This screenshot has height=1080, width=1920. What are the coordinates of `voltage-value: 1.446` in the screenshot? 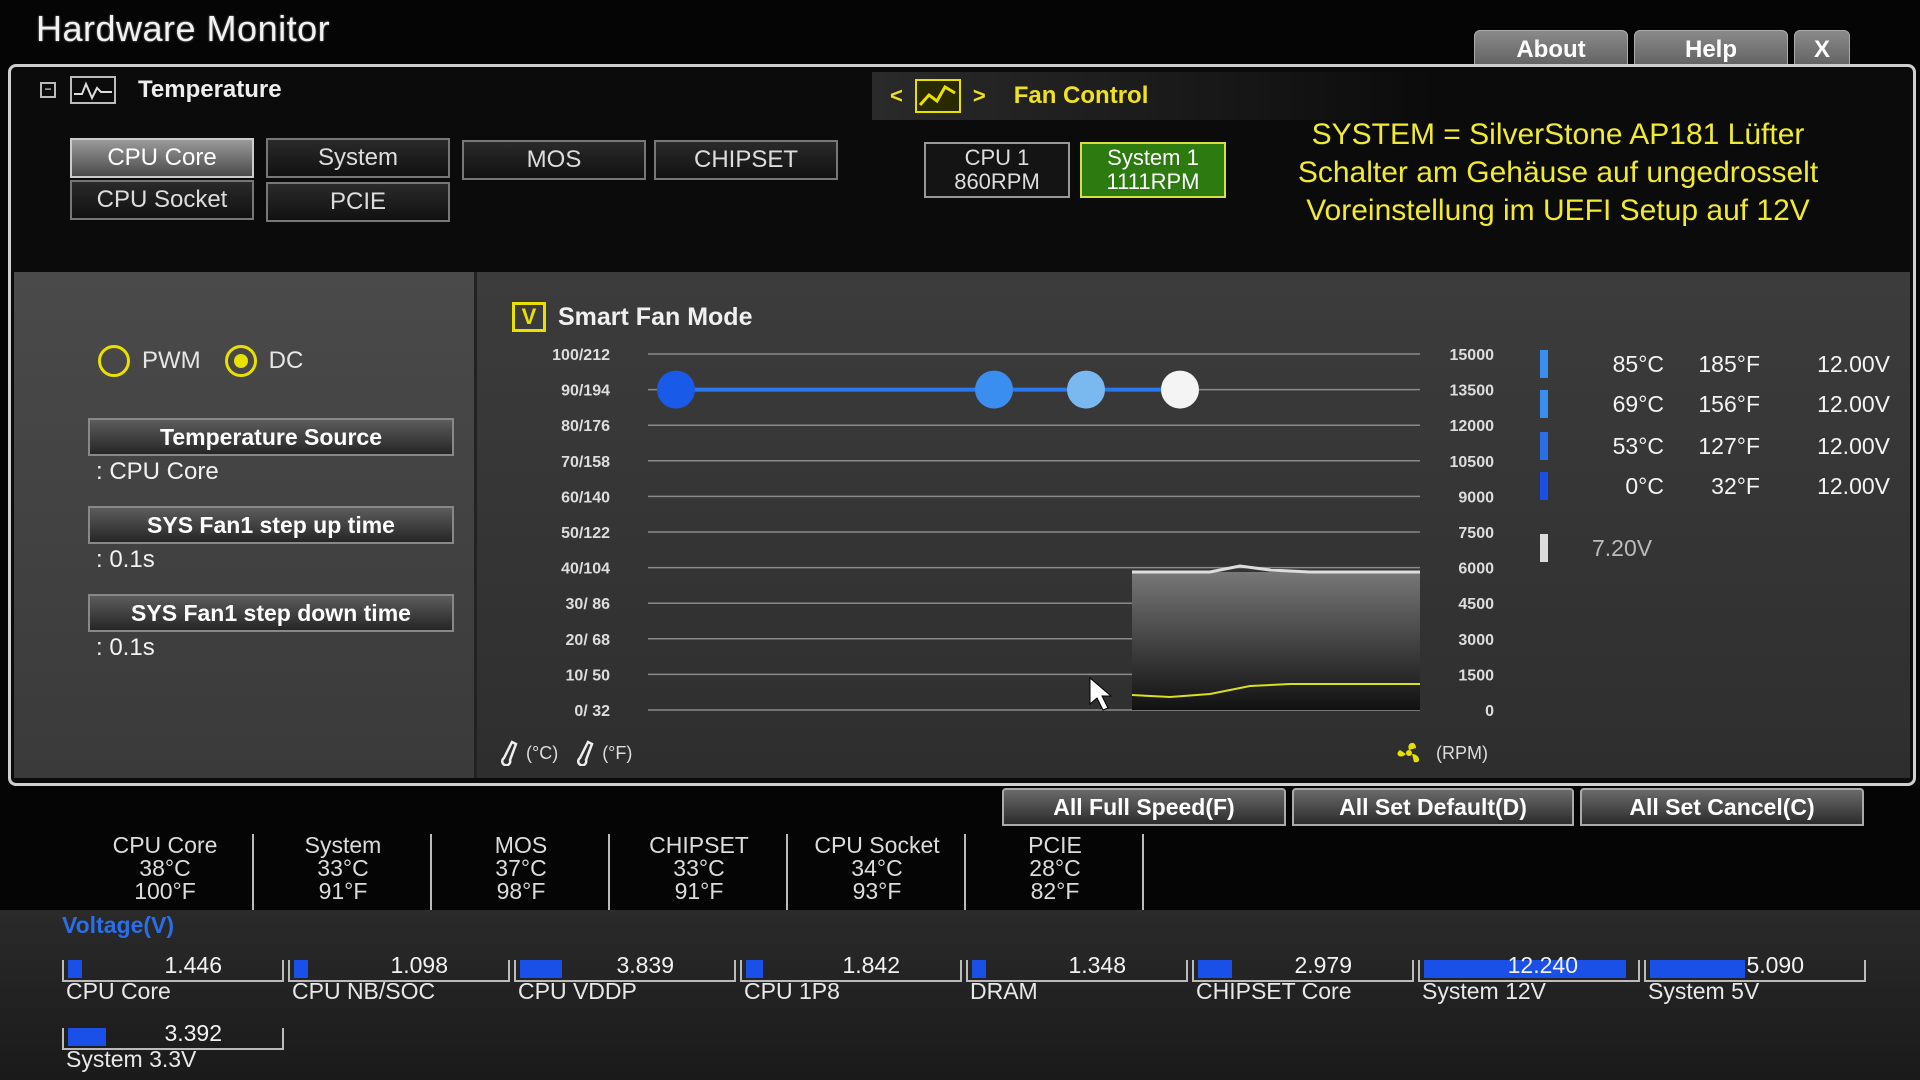 It's located at (193, 965).